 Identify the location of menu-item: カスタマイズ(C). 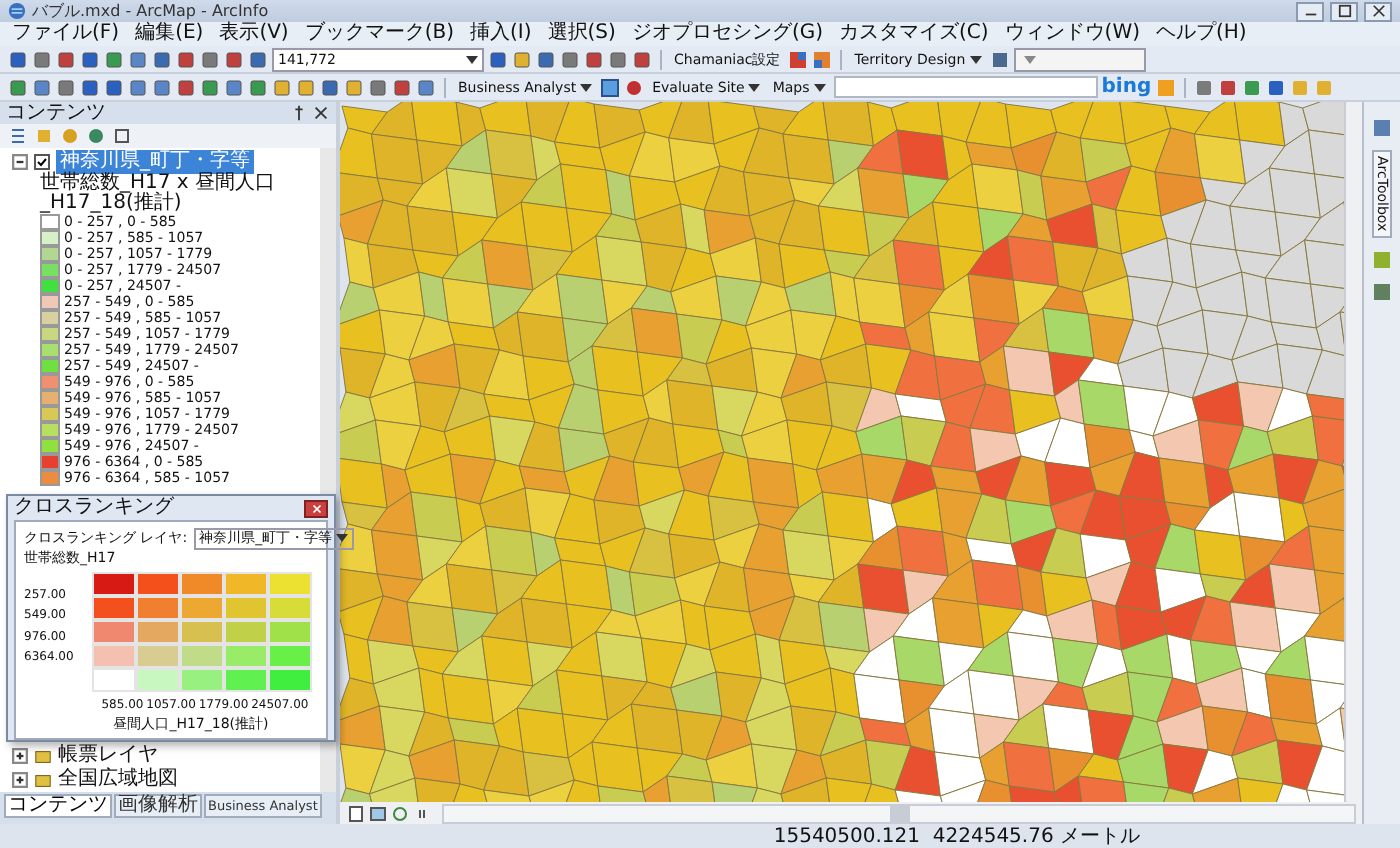
(914, 34).